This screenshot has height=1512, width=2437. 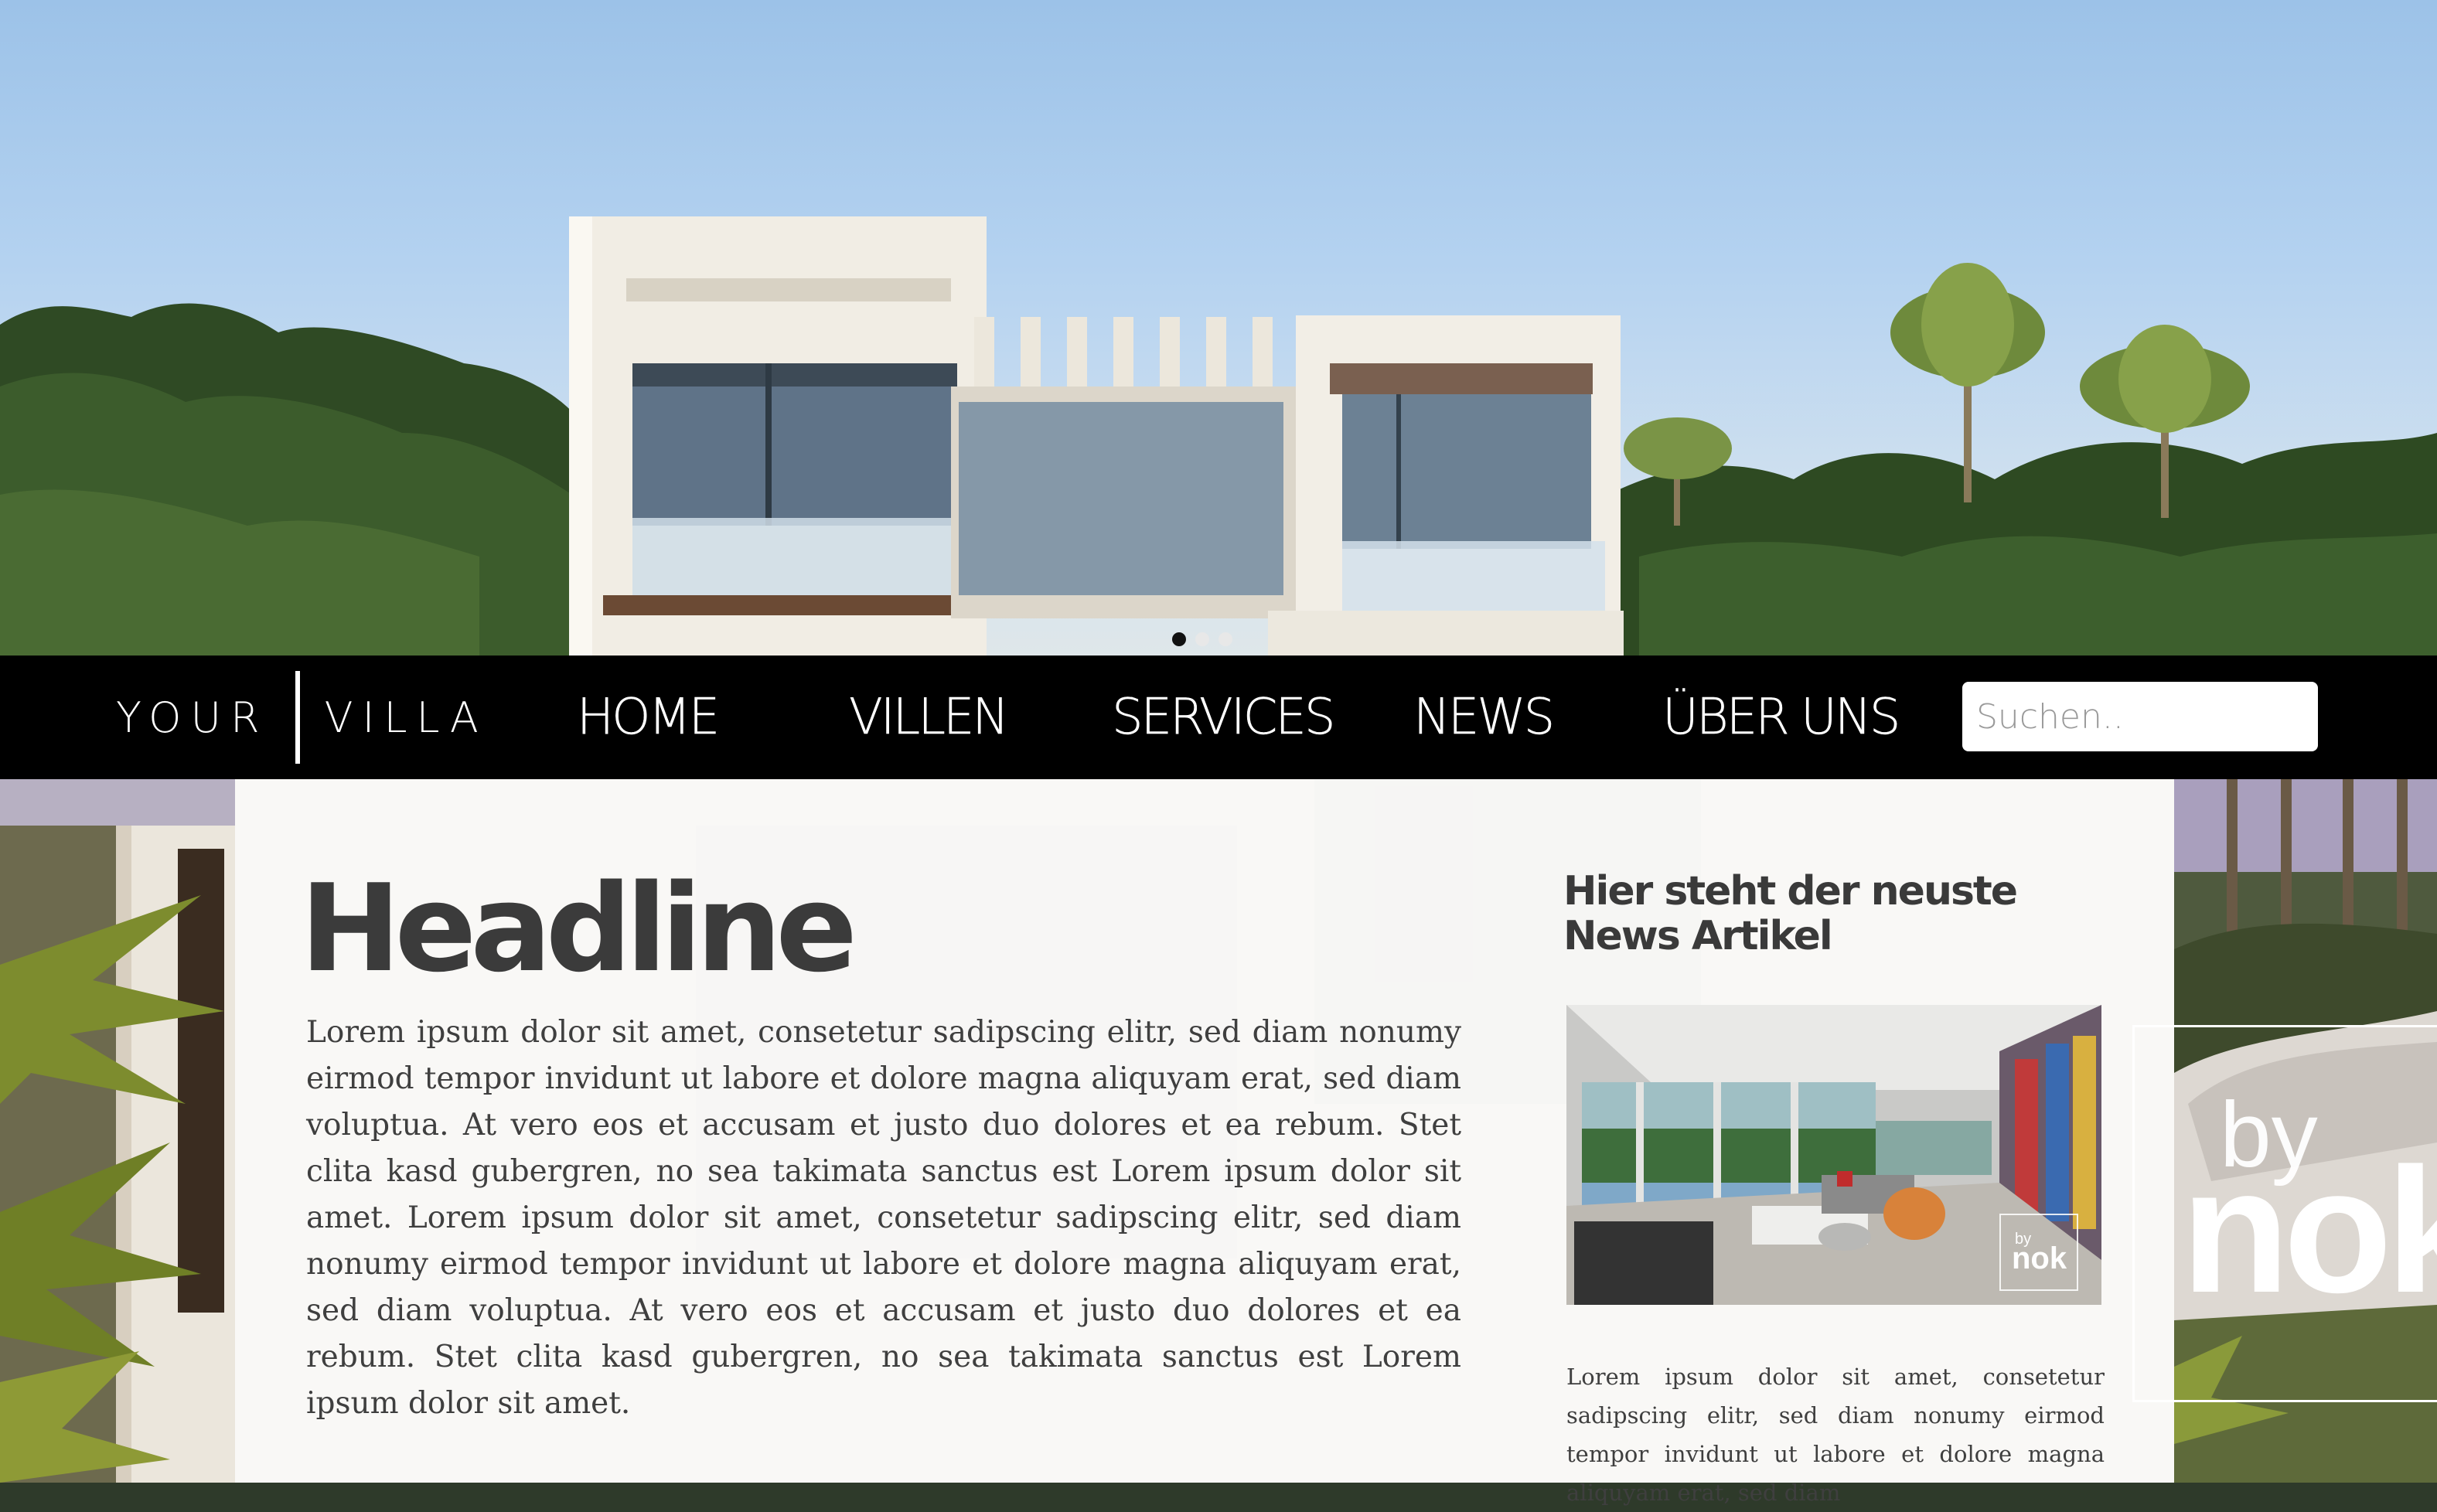 I want to click on news-image: by nok, so click(x=1833, y=1155).